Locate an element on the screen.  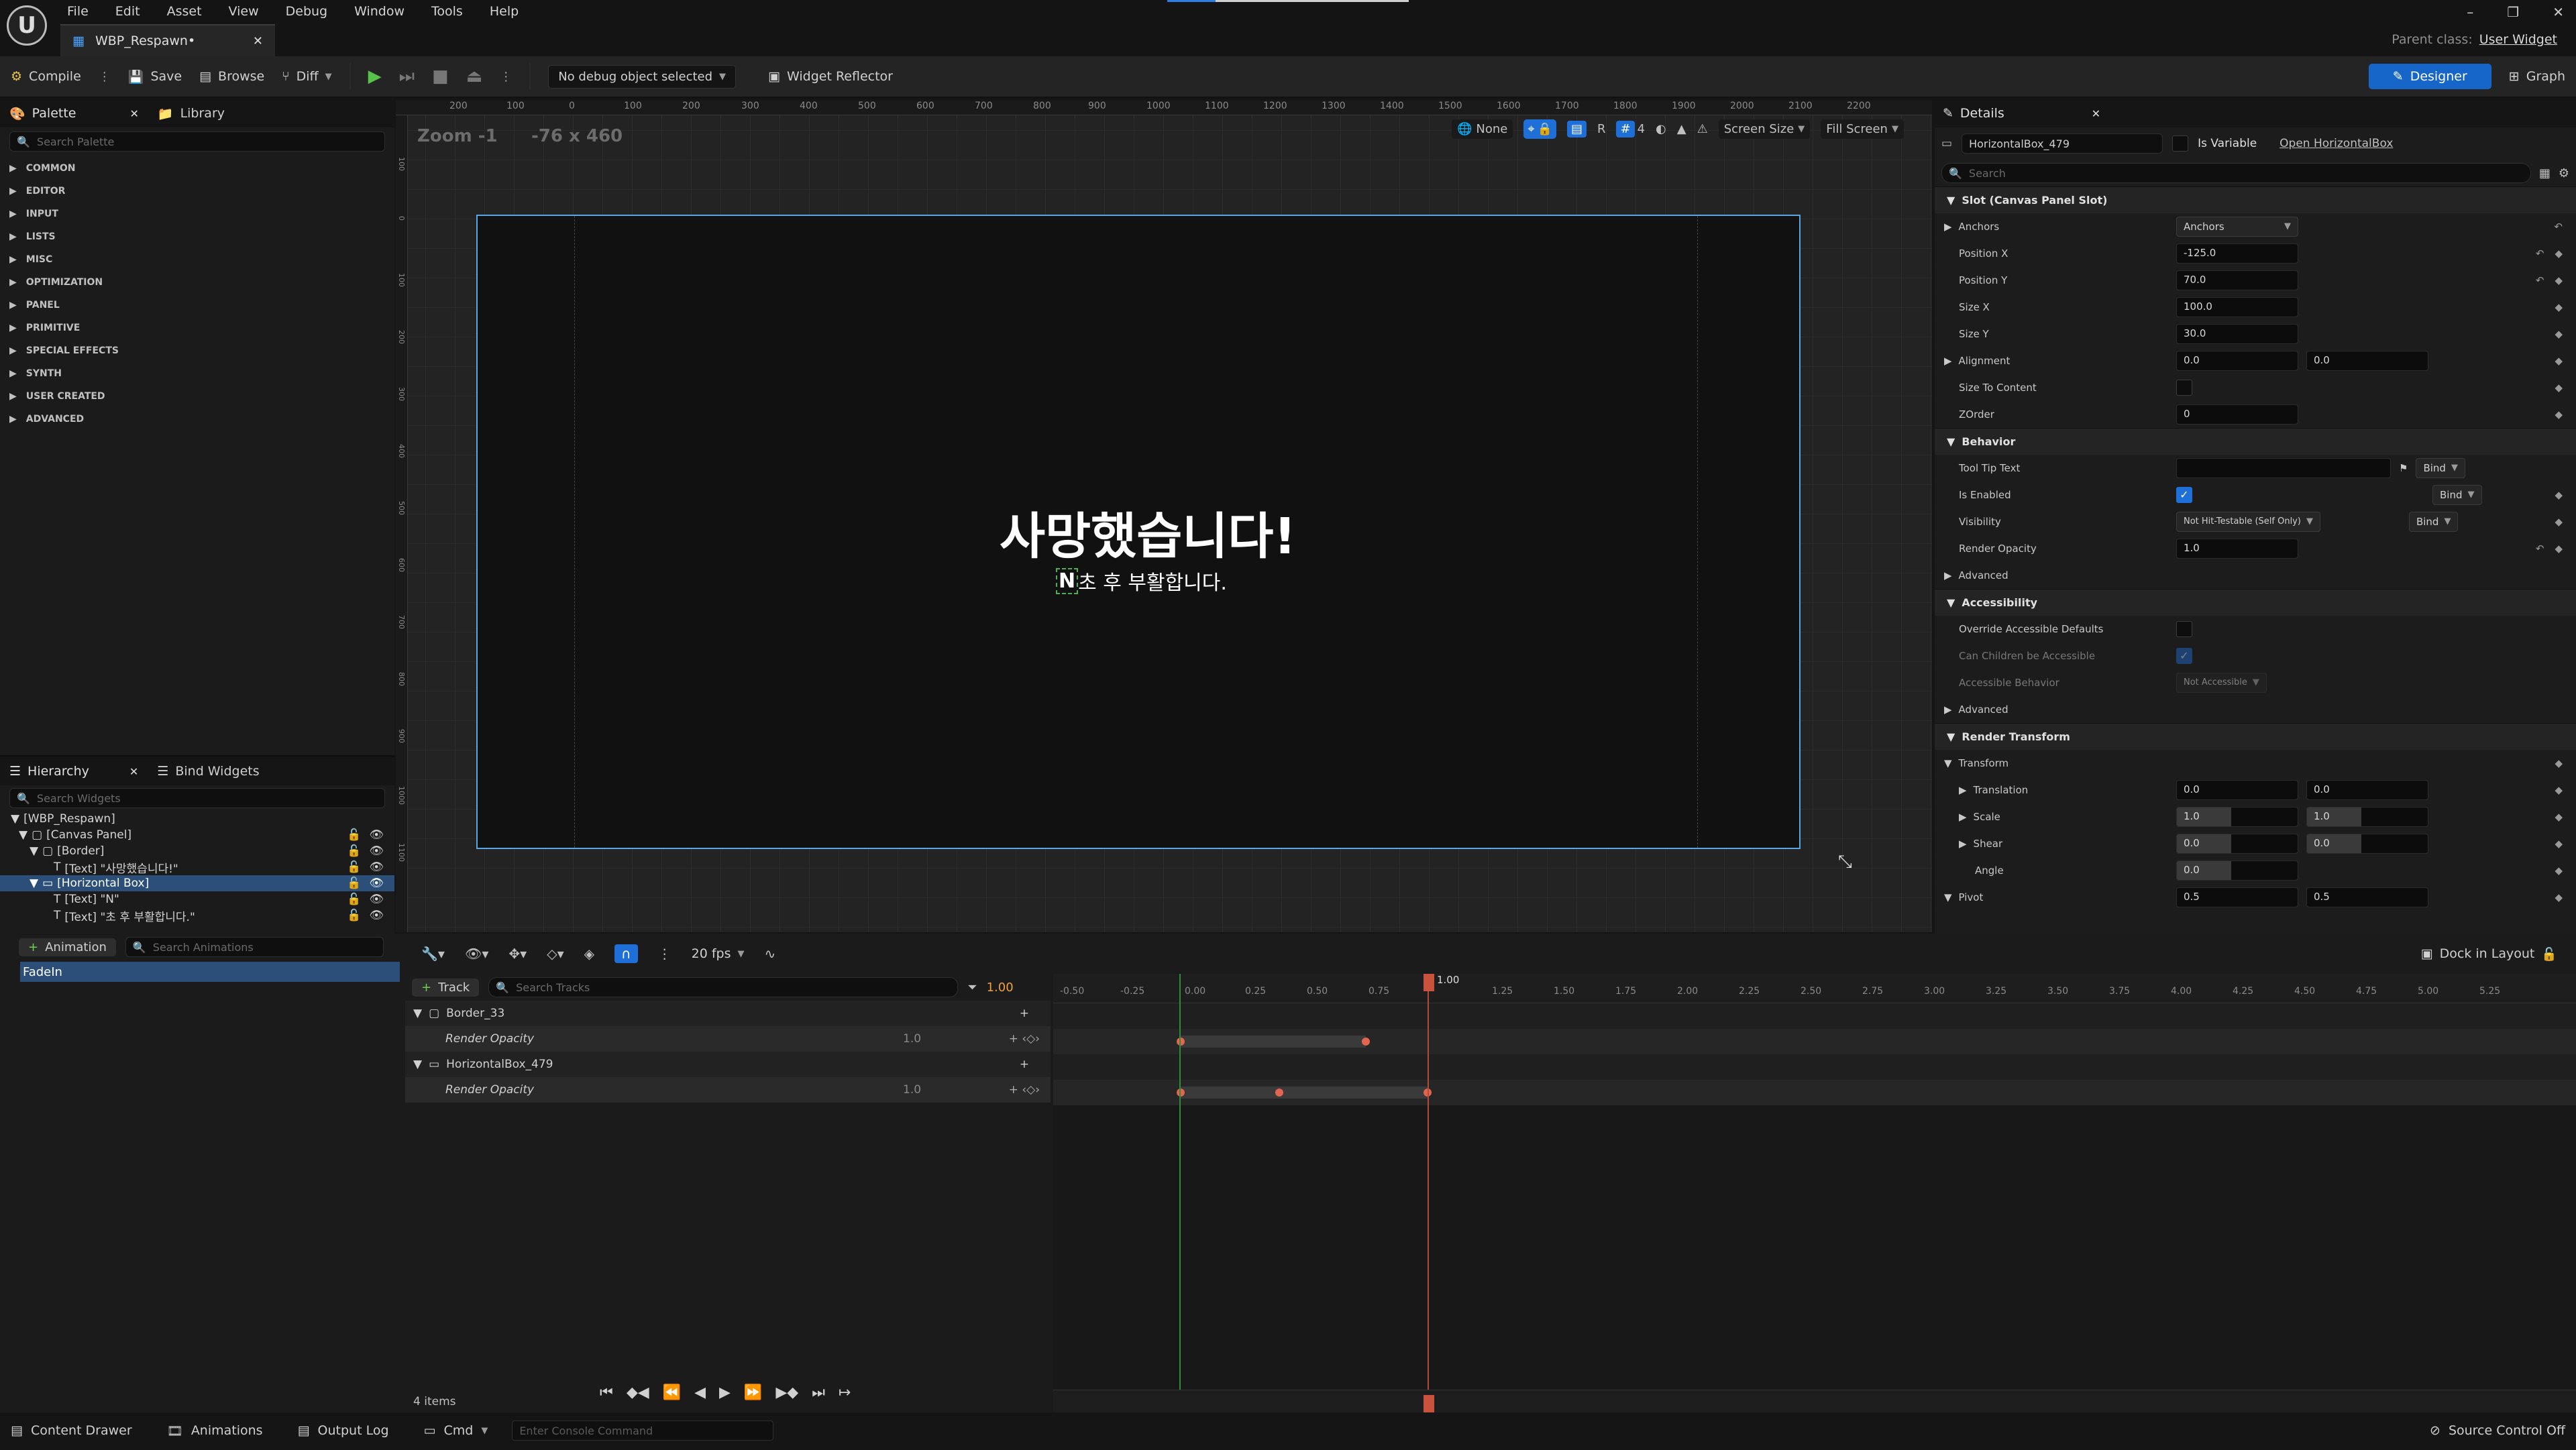
bind-widgets-tab: ☰ Bind Widgets is located at coordinates (208, 771).